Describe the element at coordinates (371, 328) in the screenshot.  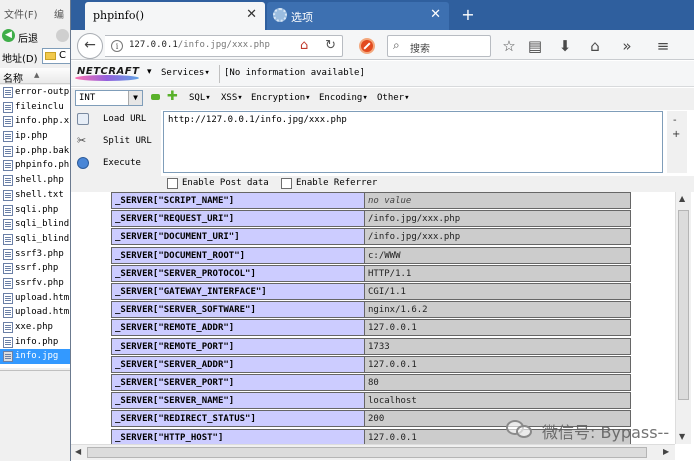
I see `table-row: _SERVER["REMOTE_ADDR"] 127.0.0.1` at that location.